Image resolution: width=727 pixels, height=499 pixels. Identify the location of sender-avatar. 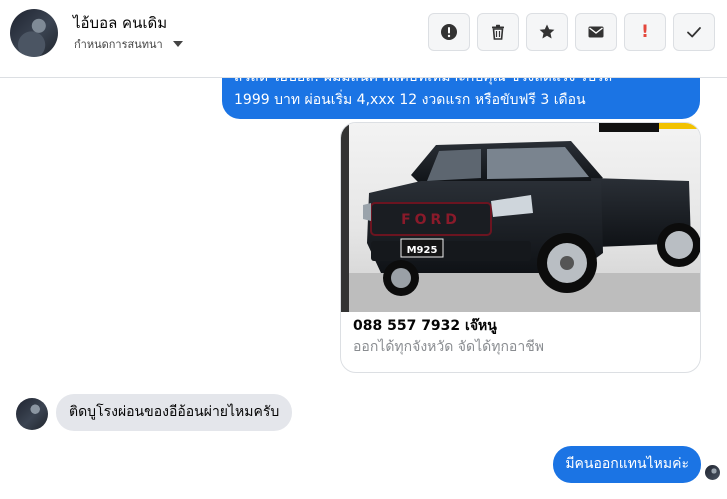
(32, 414).